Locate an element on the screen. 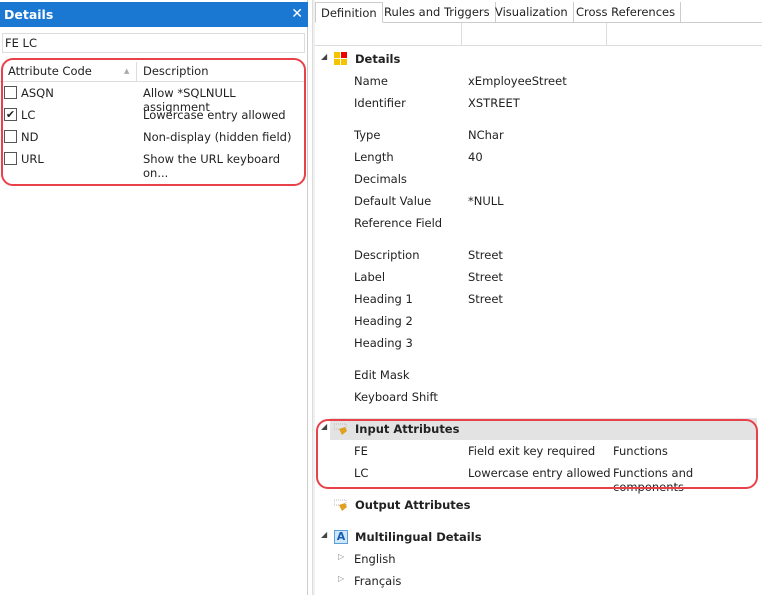 This screenshot has height=595, width=762. section-title: Output Attributes is located at coordinates (413, 505).